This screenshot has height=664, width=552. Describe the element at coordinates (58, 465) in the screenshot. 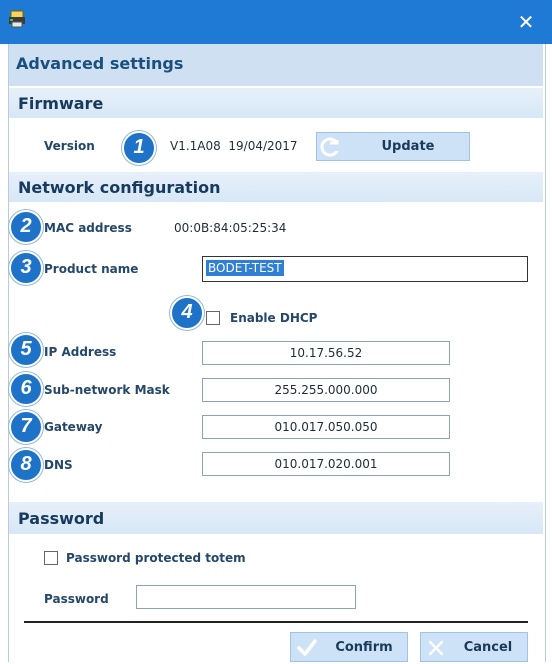

I see `dns-label: DNS` at that location.